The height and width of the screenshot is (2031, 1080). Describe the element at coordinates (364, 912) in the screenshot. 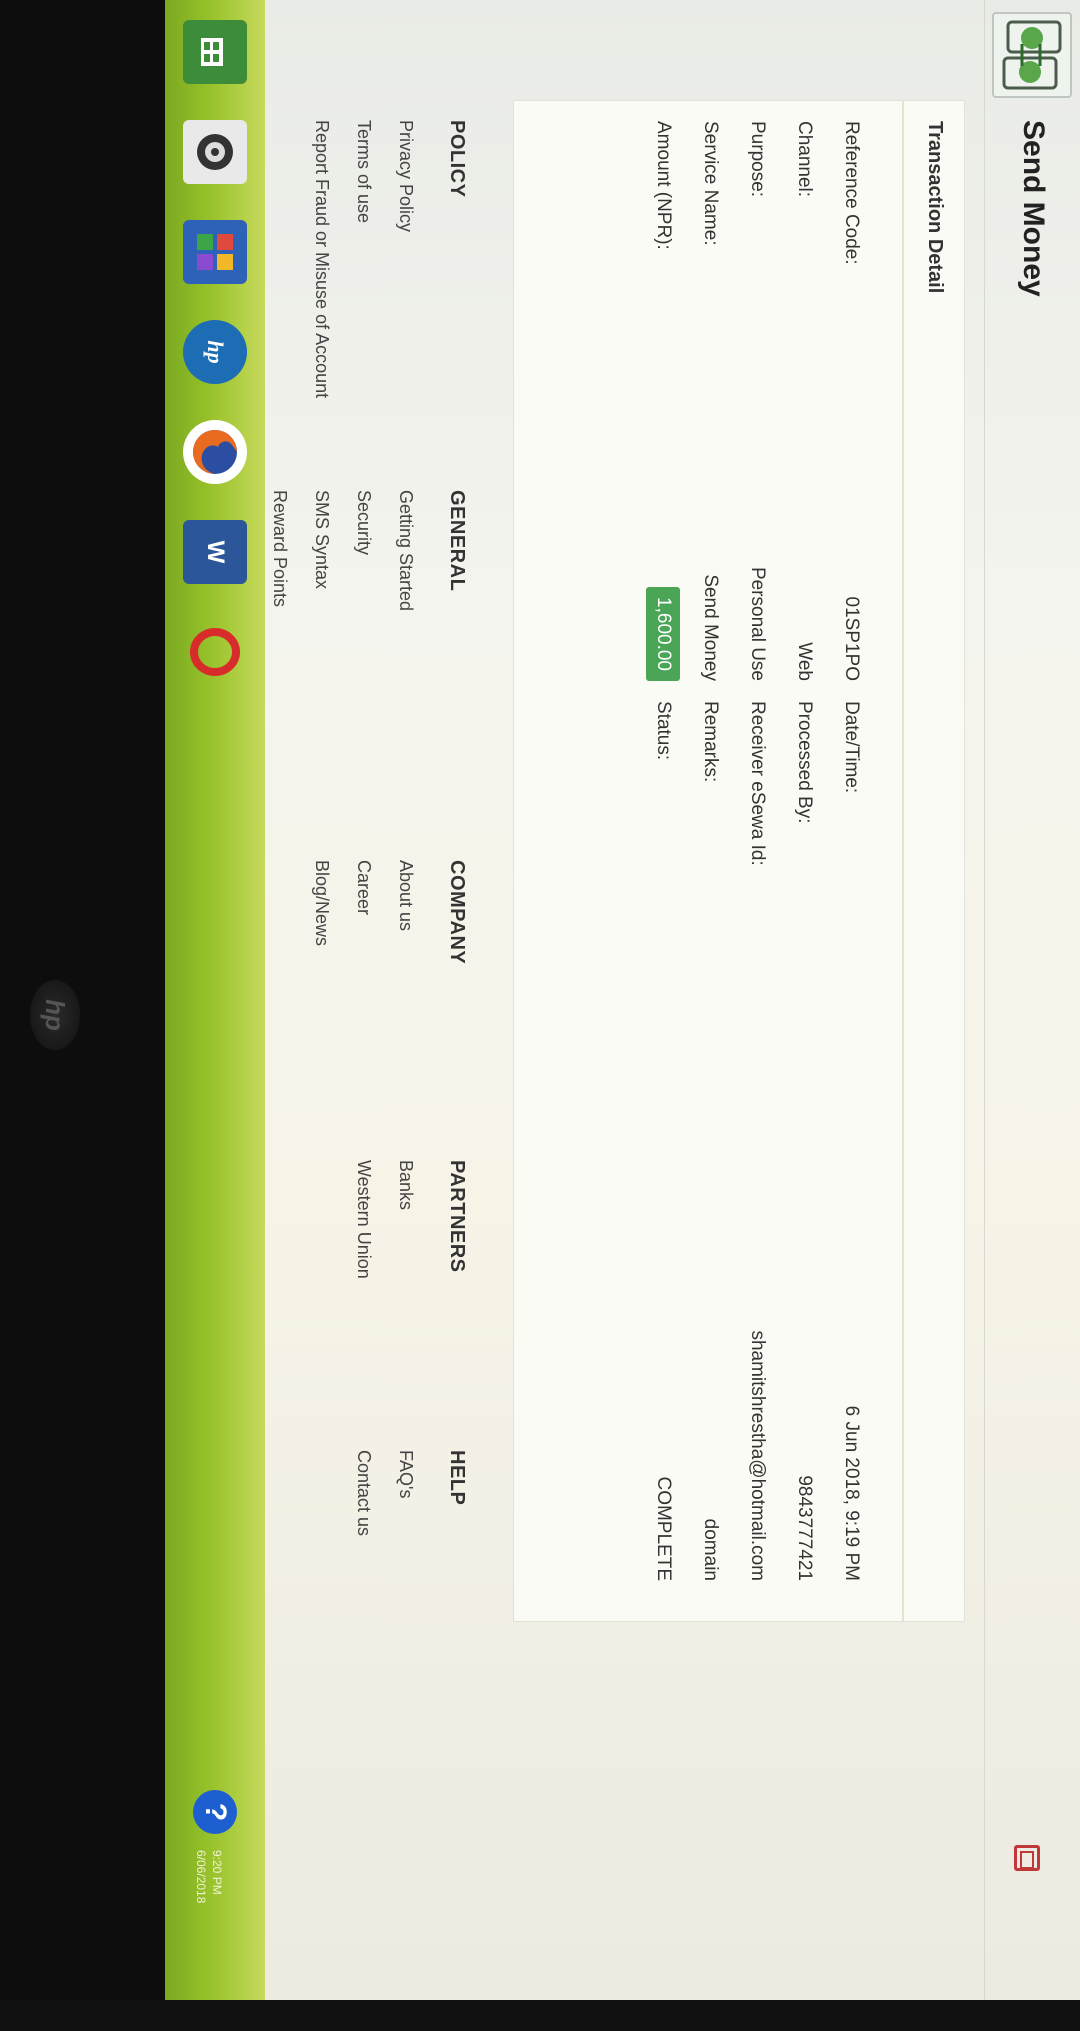

I see `footer-link-career: Career` at that location.